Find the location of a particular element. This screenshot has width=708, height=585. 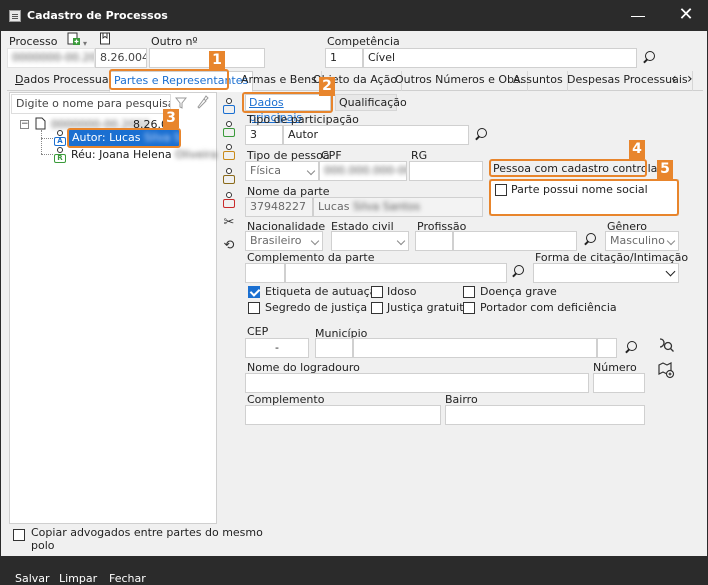

window-title: Cadastro de Processos is located at coordinates (97, 15).